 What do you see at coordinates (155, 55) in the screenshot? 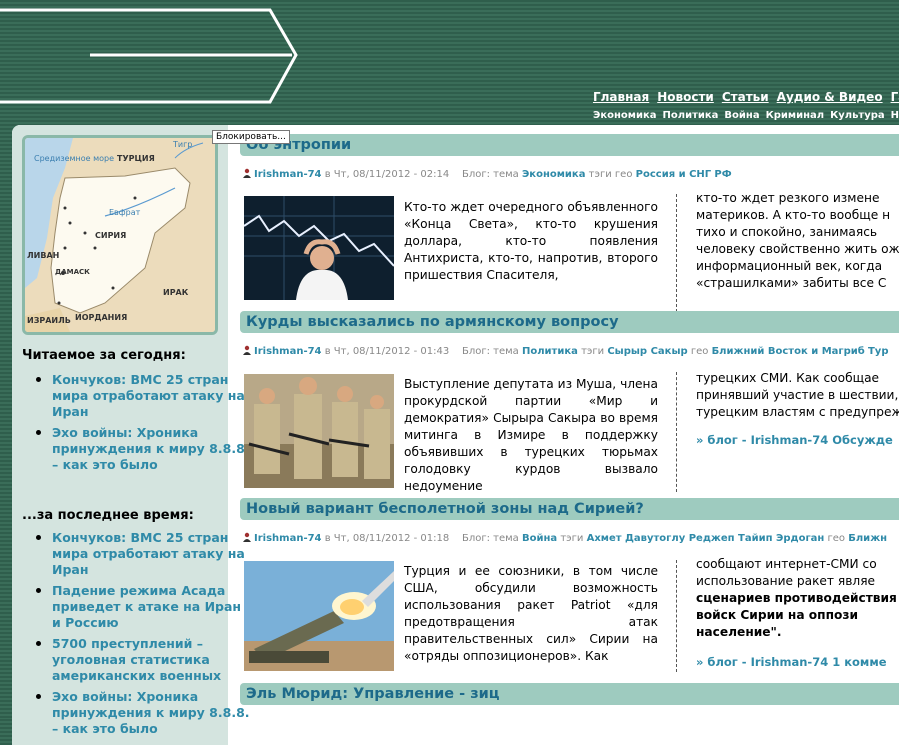
I see `logo-arrow-icon` at bounding box center [155, 55].